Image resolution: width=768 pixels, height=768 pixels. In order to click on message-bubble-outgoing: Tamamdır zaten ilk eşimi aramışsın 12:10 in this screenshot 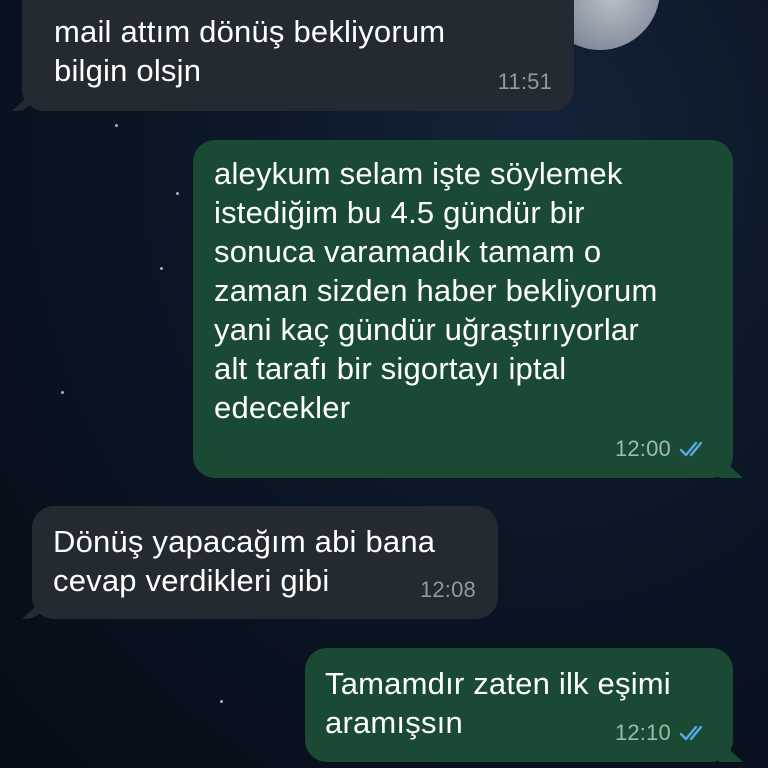, I will do `click(524, 705)`.